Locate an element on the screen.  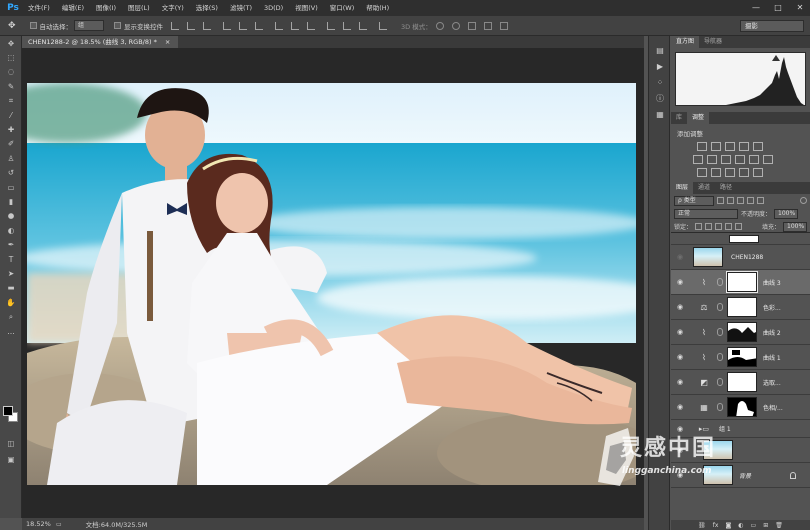
dodge-tool-icon: ◐ is located at coordinates (11, 230).